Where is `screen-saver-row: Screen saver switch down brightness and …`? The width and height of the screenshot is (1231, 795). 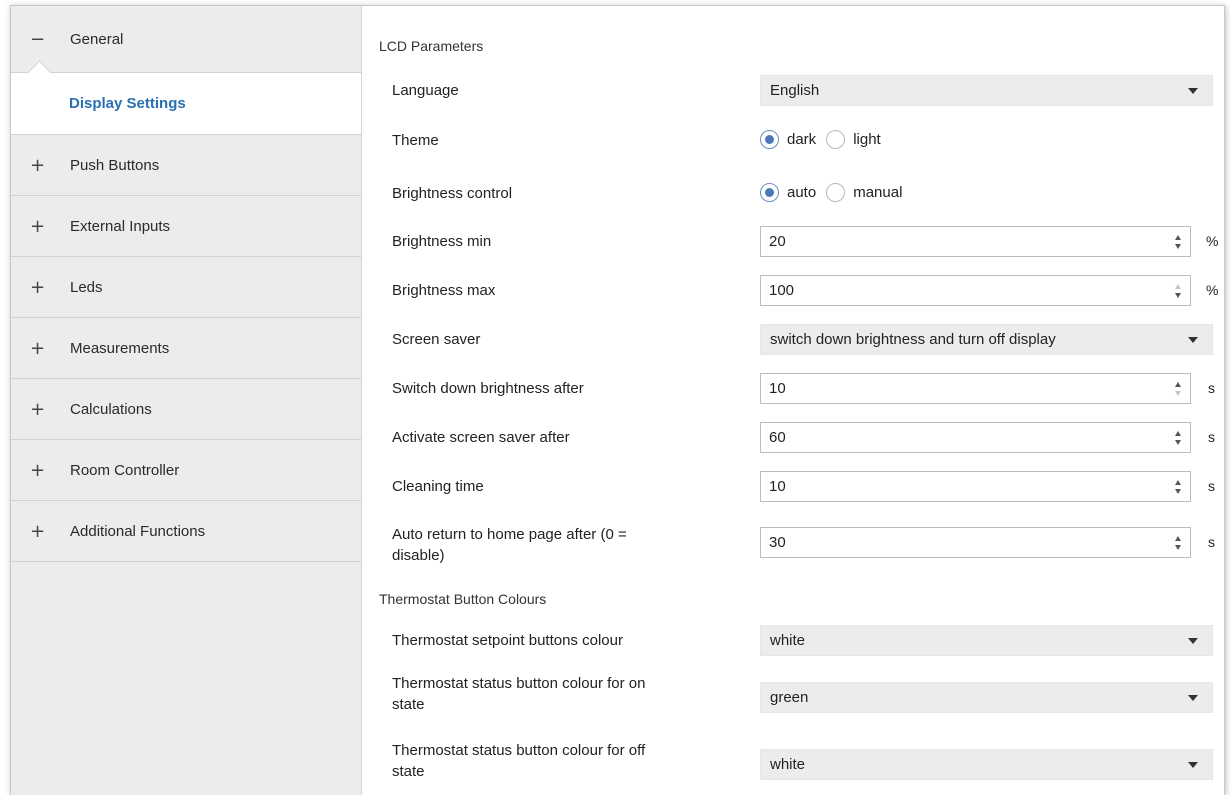 screen-saver-row: Screen saver switch down brightness and … is located at coordinates (793, 339).